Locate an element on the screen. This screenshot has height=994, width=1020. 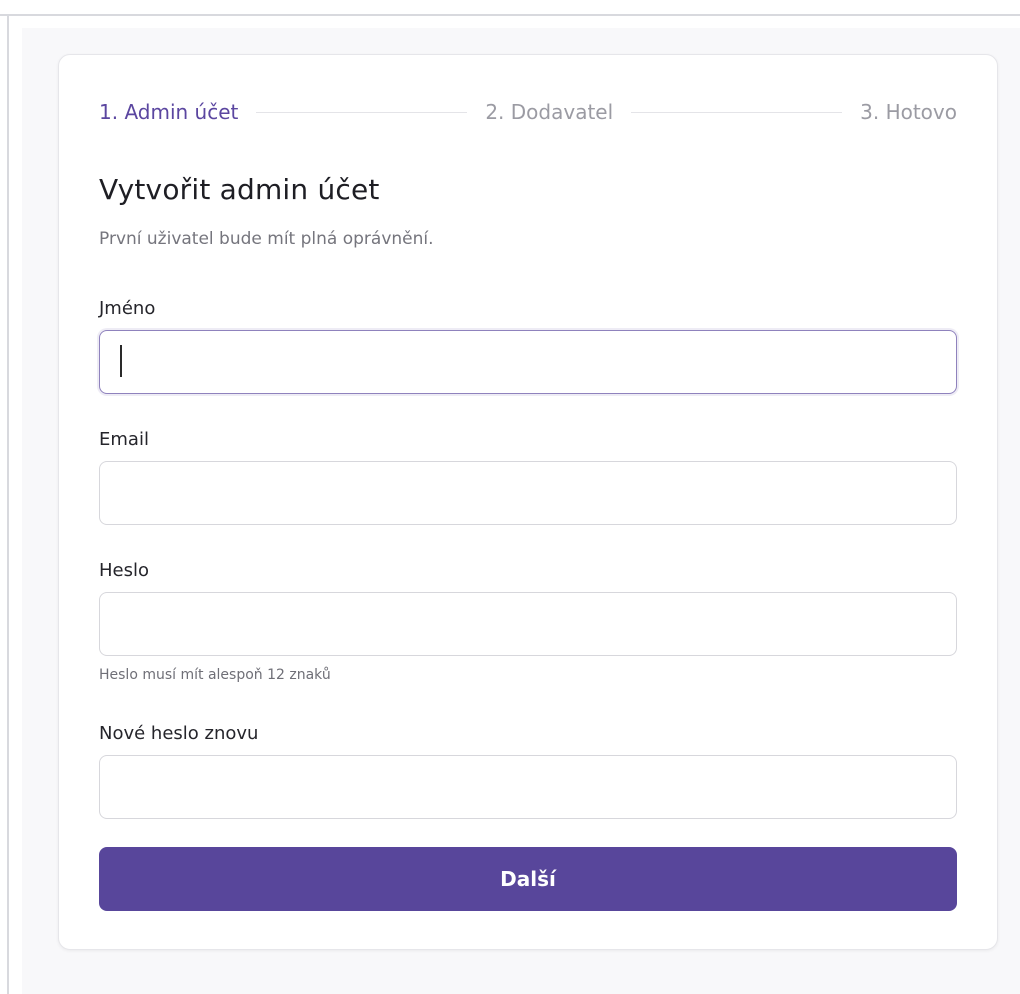
name-input is located at coordinates (528, 362).